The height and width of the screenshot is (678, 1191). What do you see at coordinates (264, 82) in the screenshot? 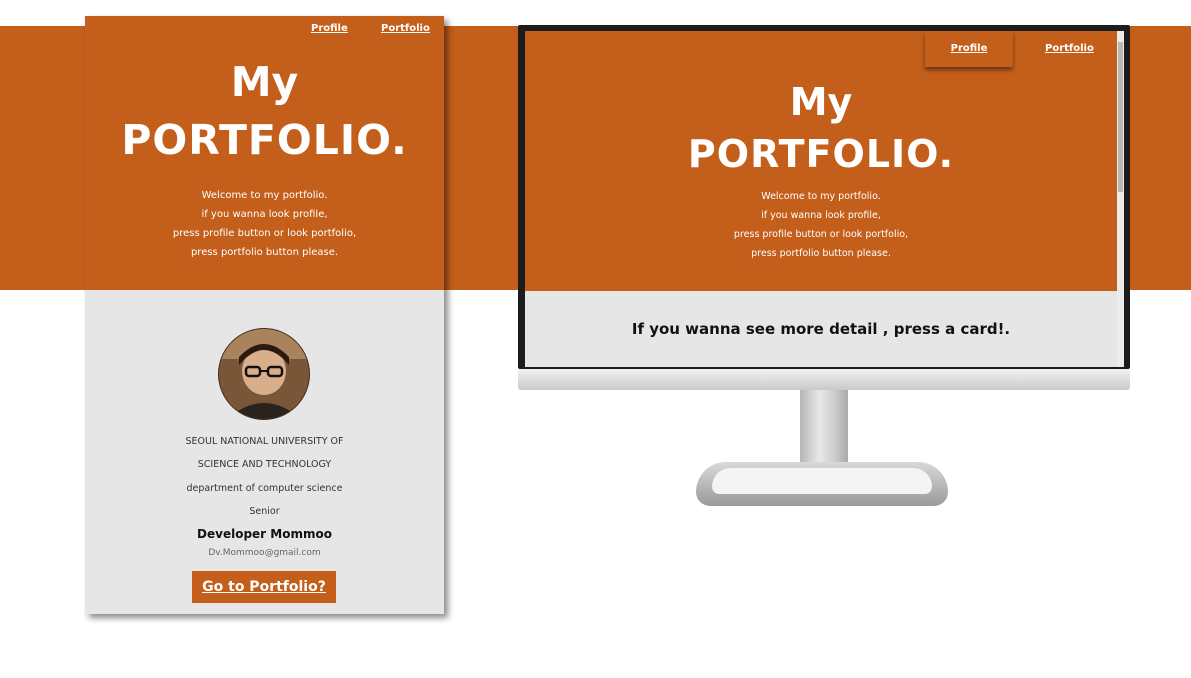
I see `mobile-title-my: My` at bounding box center [264, 82].